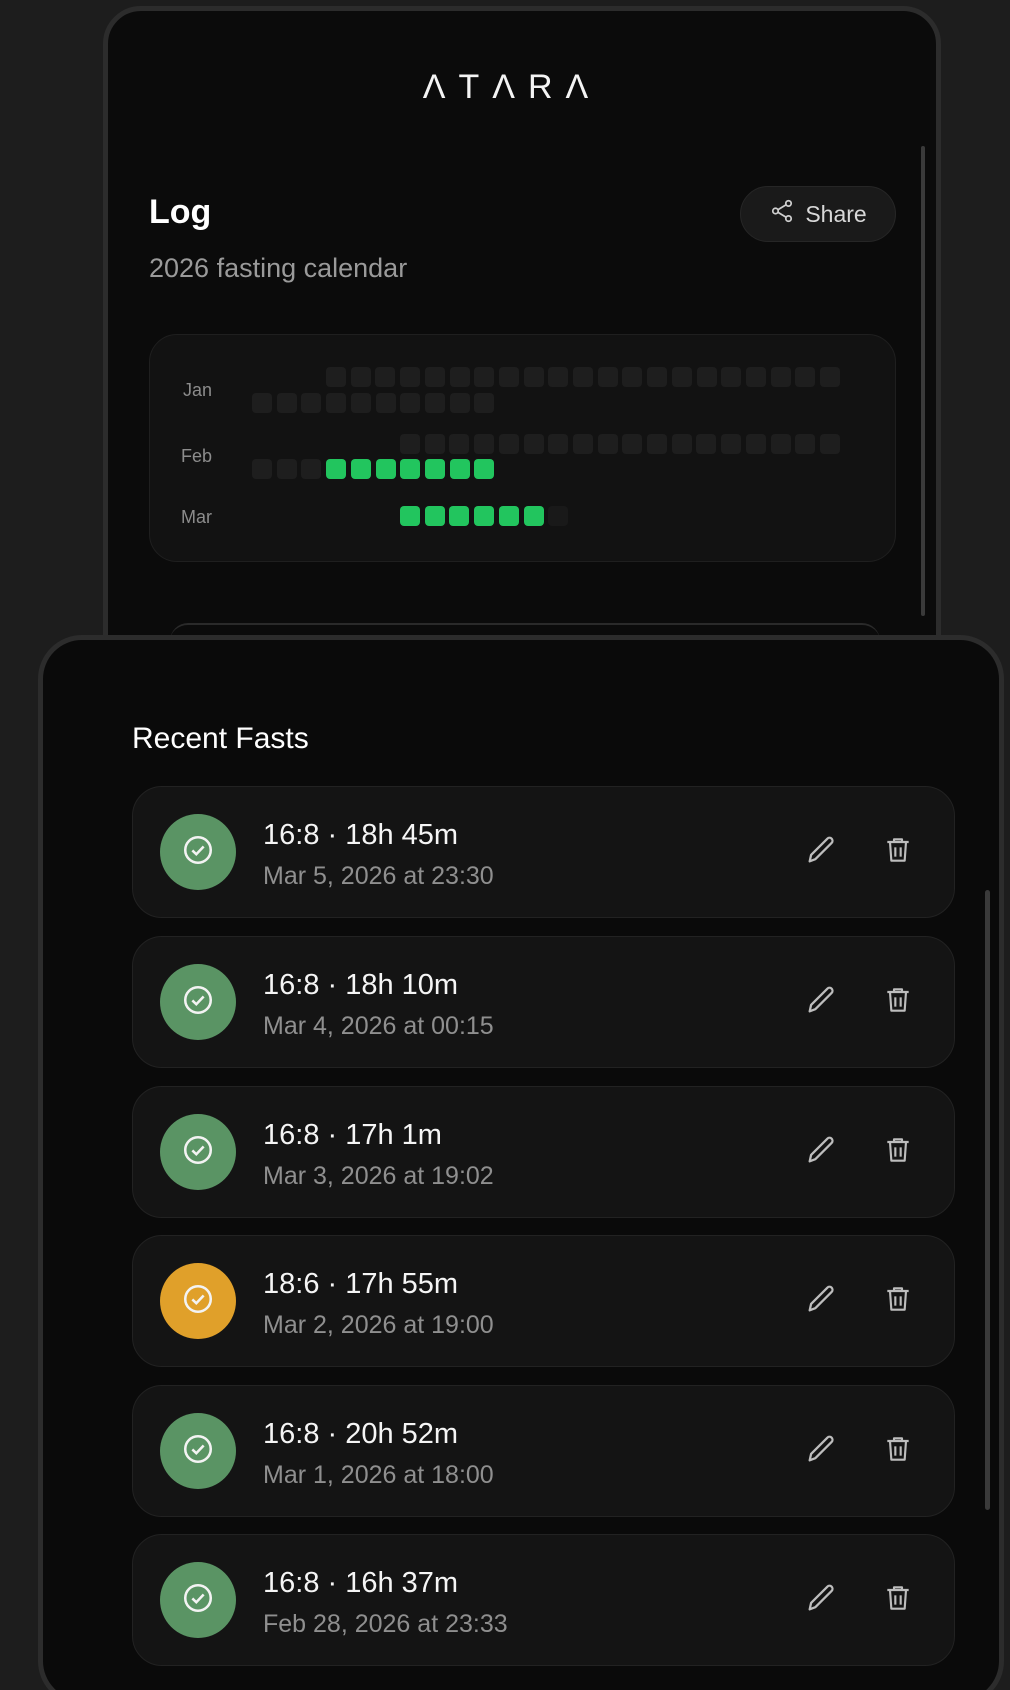 This screenshot has height=1690, width=1010. Describe the element at coordinates (543, 1600) in the screenshot. I see `fast-list-item: 16:8 · 16h 37m Feb 28, 2026 at 23:33` at that location.